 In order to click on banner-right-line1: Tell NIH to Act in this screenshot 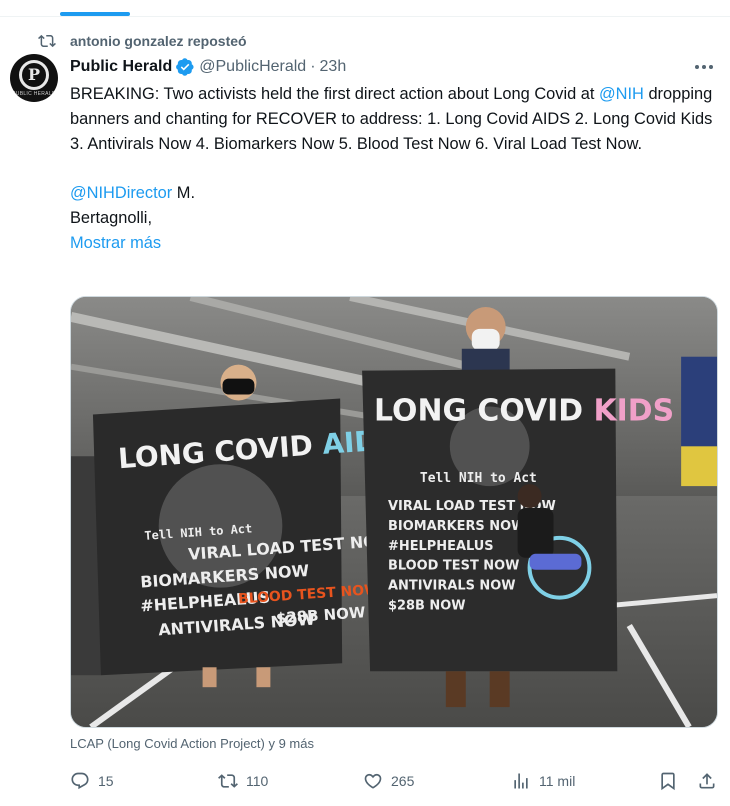, I will do `click(478, 478)`.